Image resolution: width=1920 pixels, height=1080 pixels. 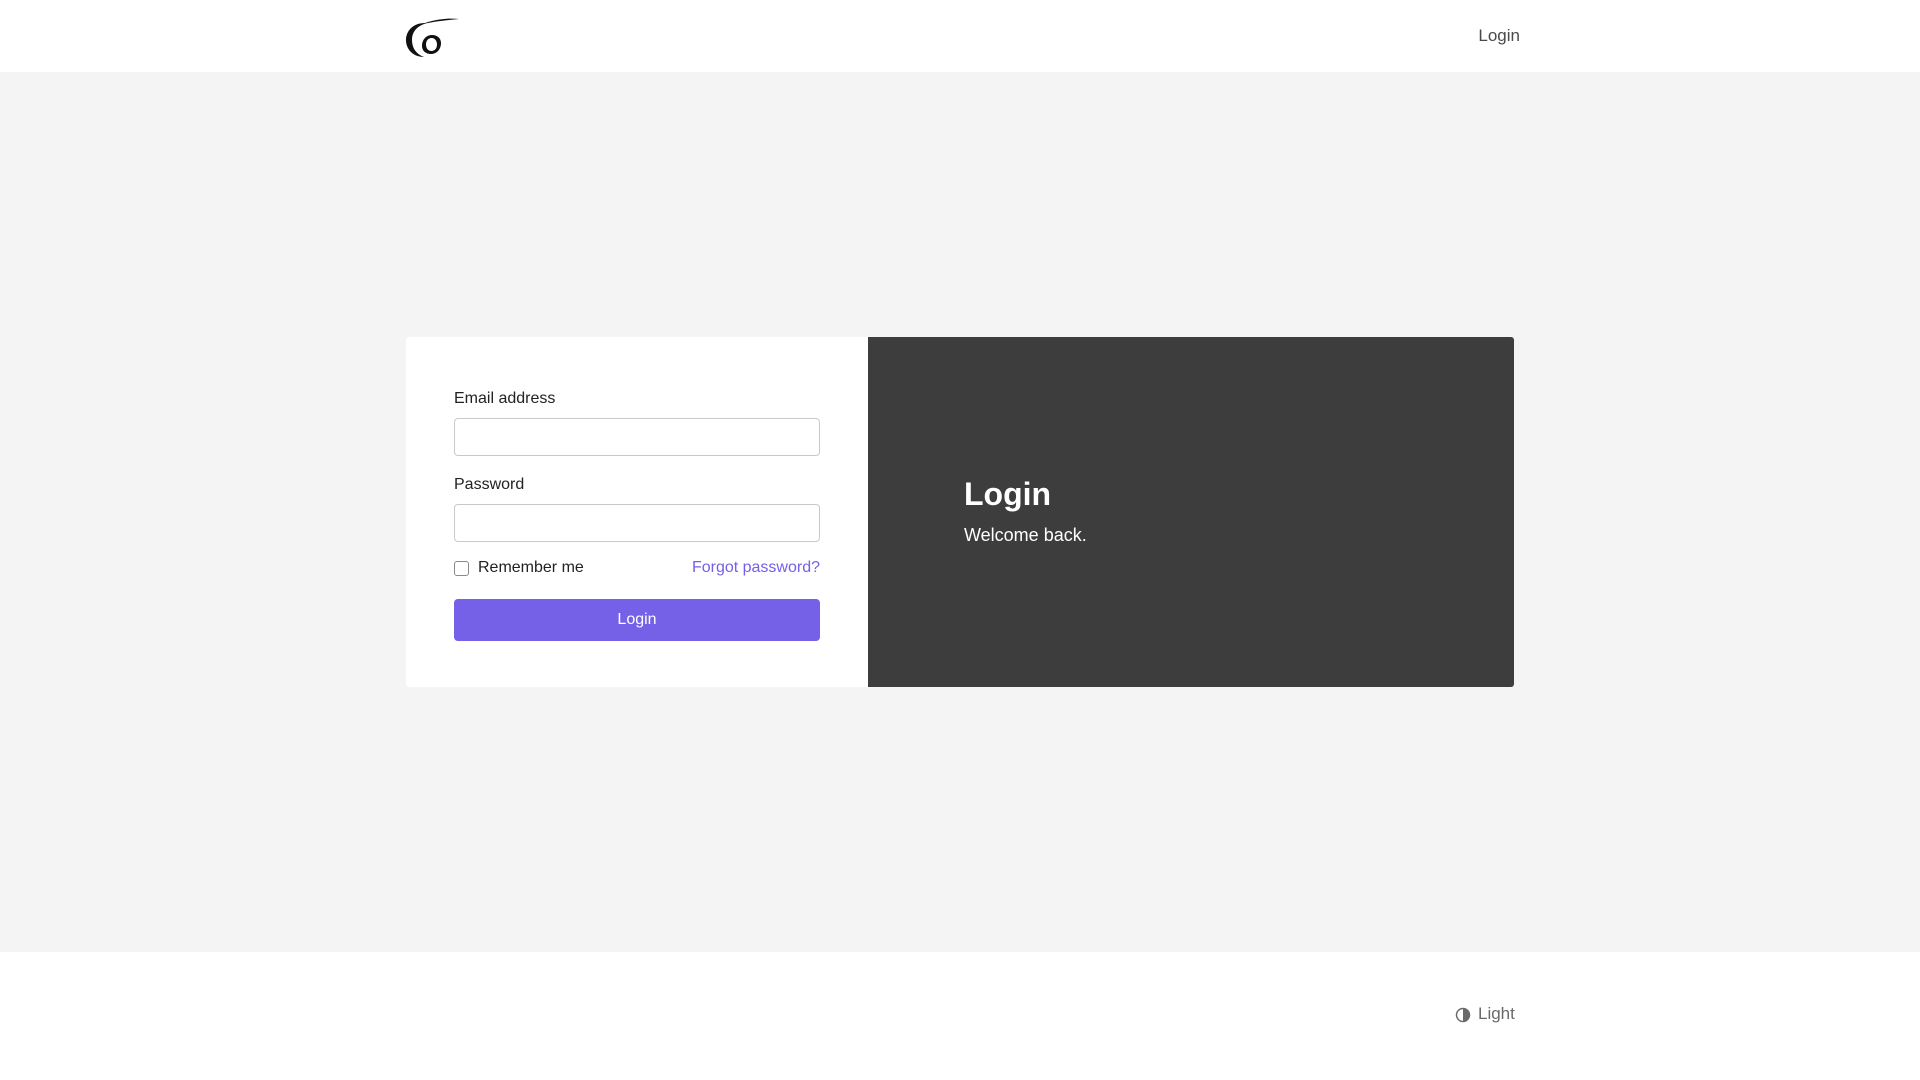 I want to click on welcome-title: Login, so click(x=1008, y=494).